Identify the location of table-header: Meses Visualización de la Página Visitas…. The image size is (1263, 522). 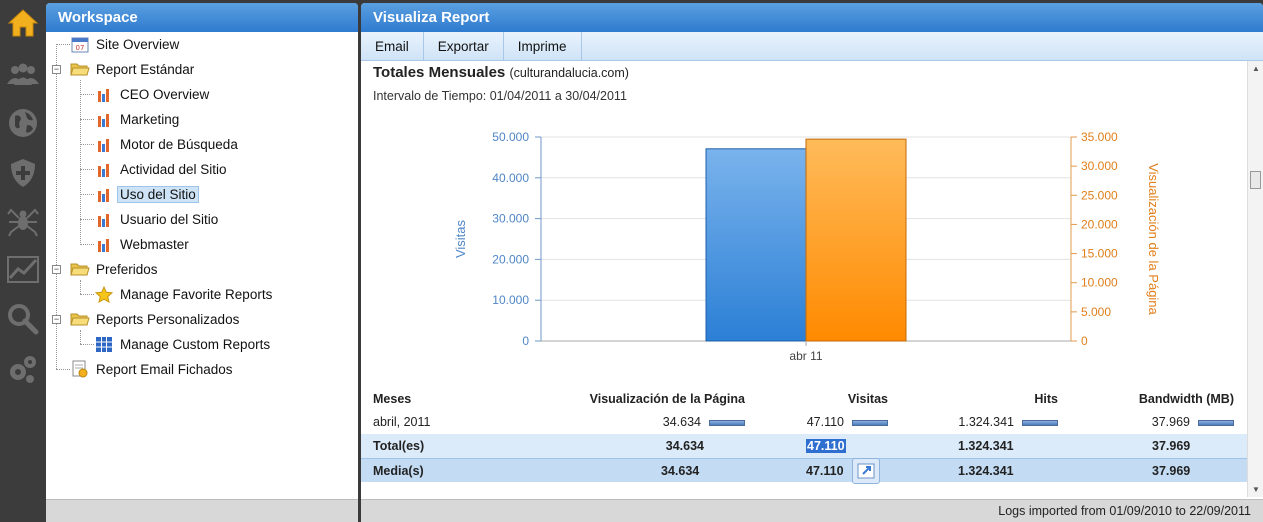
(804, 399).